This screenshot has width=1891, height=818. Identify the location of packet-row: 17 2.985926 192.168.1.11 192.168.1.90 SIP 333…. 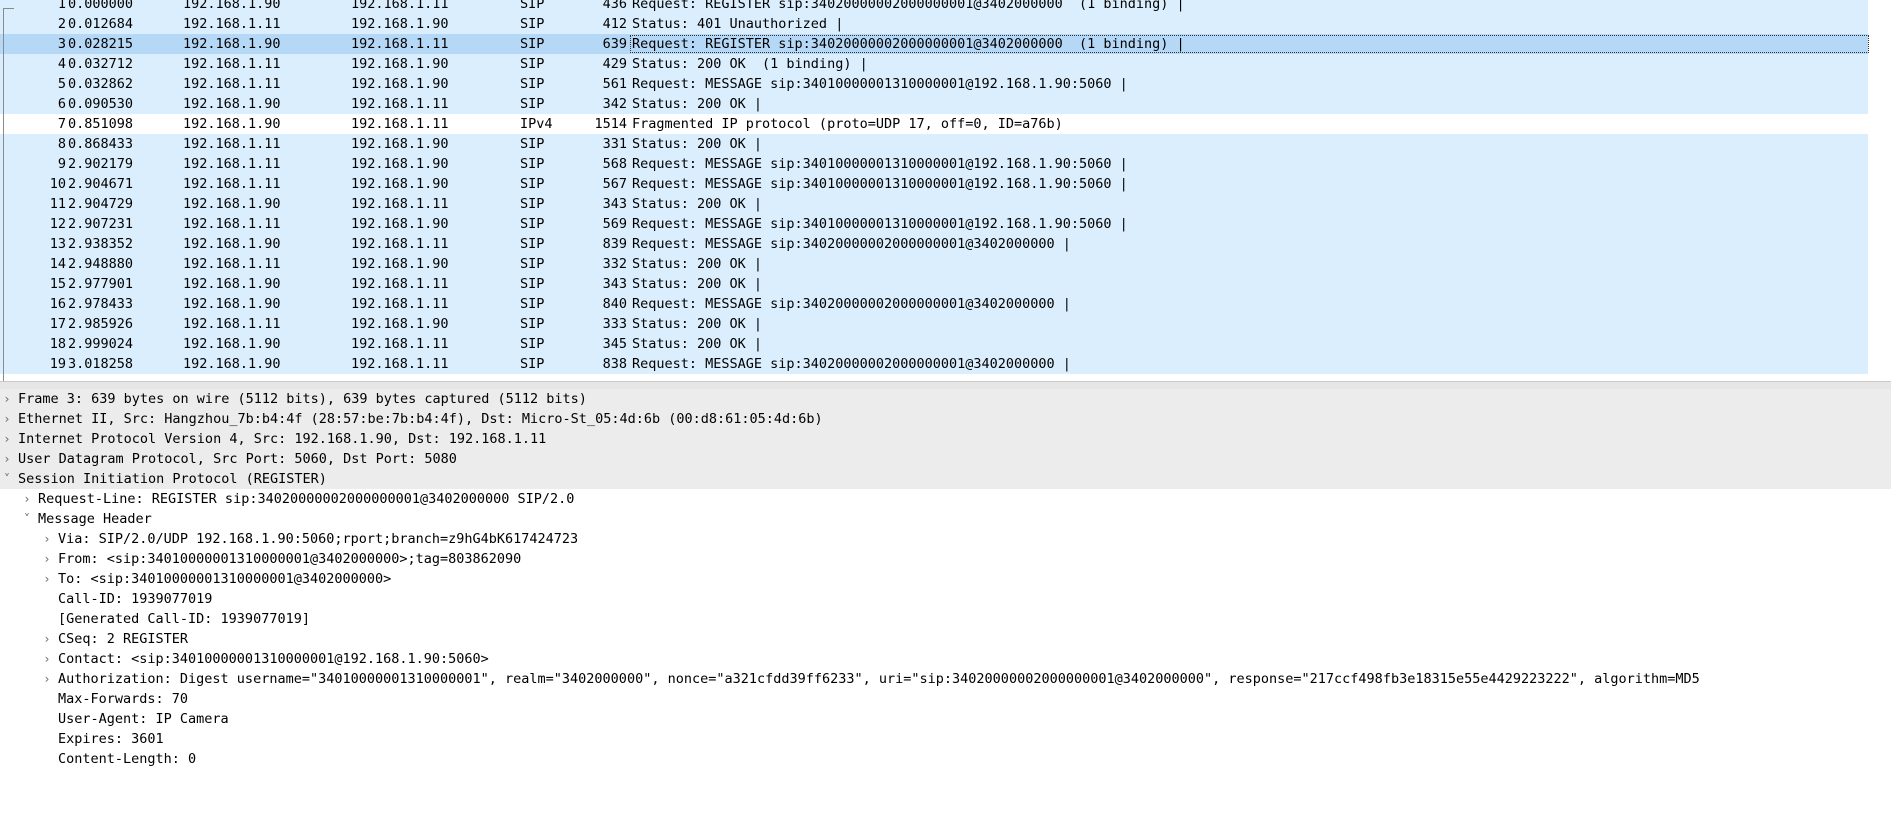
(934, 324).